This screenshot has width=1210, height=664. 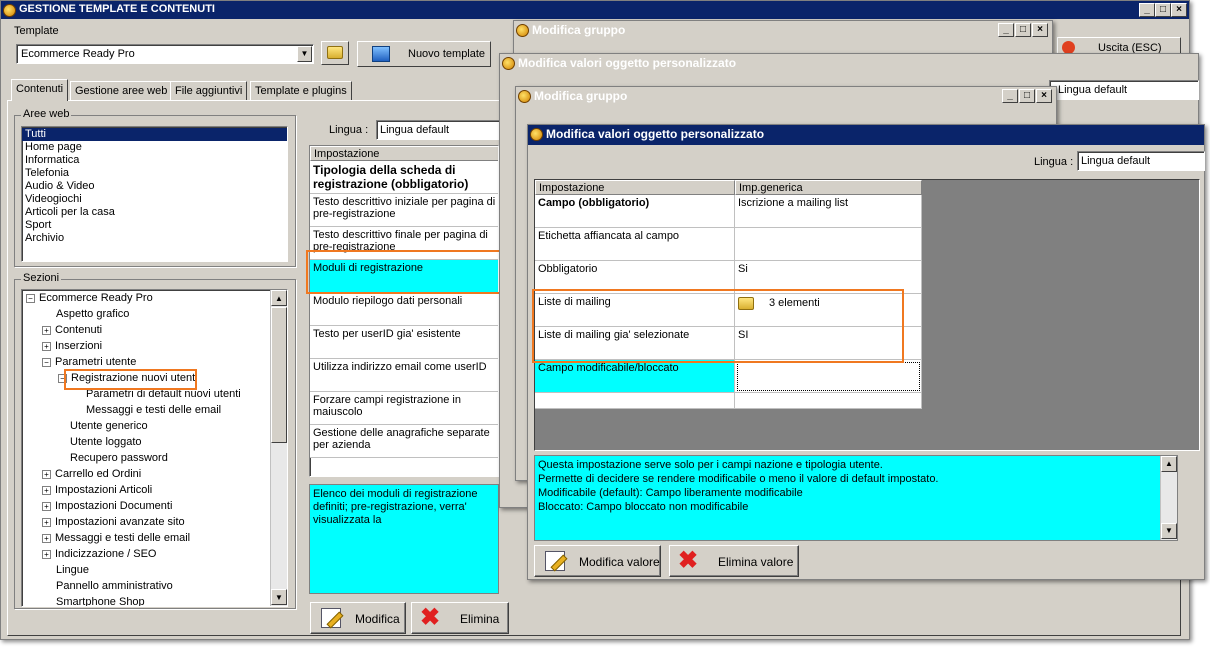 What do you see at coordinates (154, 506) in the screenshot?
I see `tree-item: + Impostazioni Documenti` at bounding box center [154, 506].